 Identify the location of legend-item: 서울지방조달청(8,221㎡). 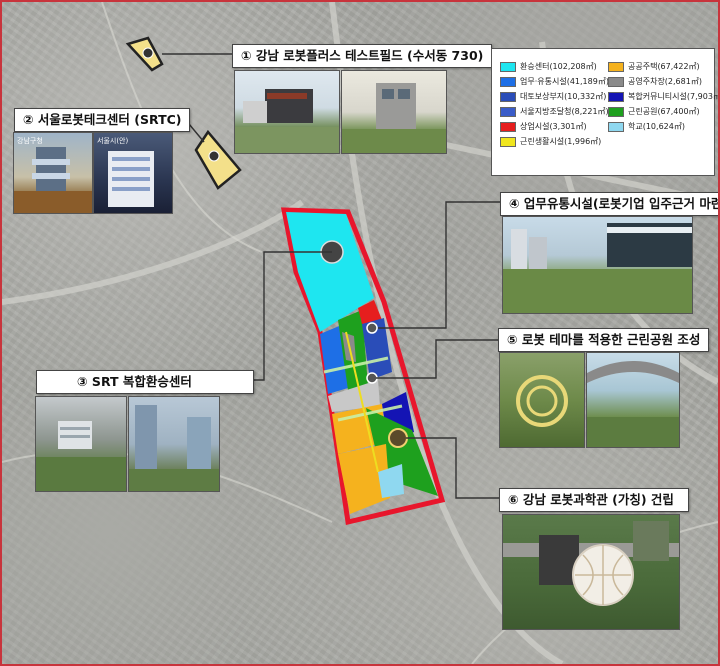
(554, 111).